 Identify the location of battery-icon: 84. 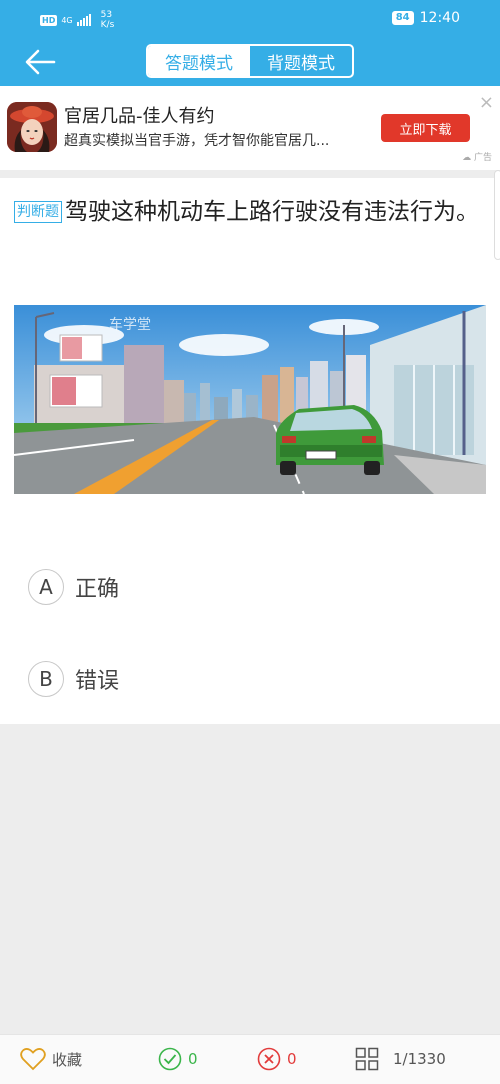
(402, 18).